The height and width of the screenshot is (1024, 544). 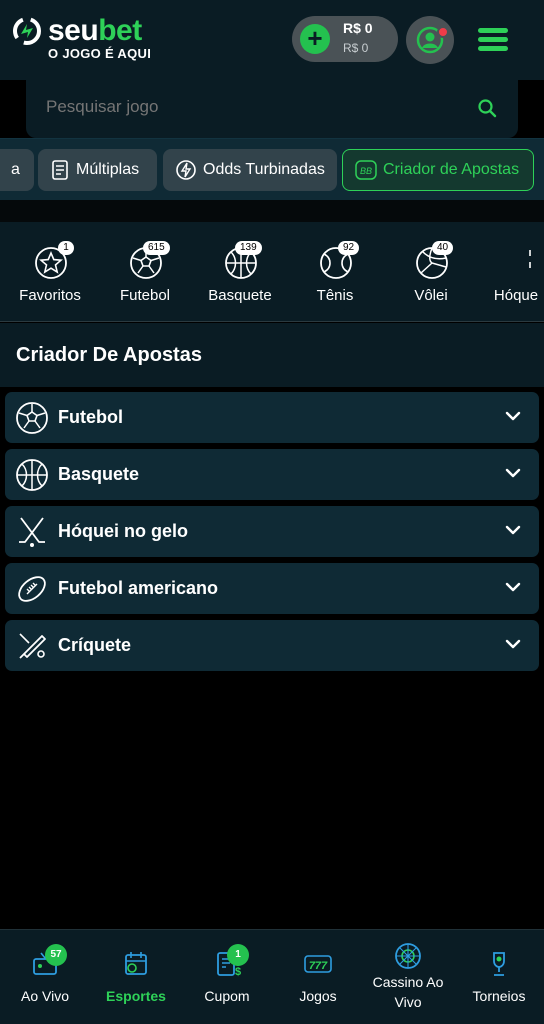 What do you see at coordinates (138, 588) in the screenshot?
I see `list-item-label: Futebol americano` at bounding box center [138, 588].